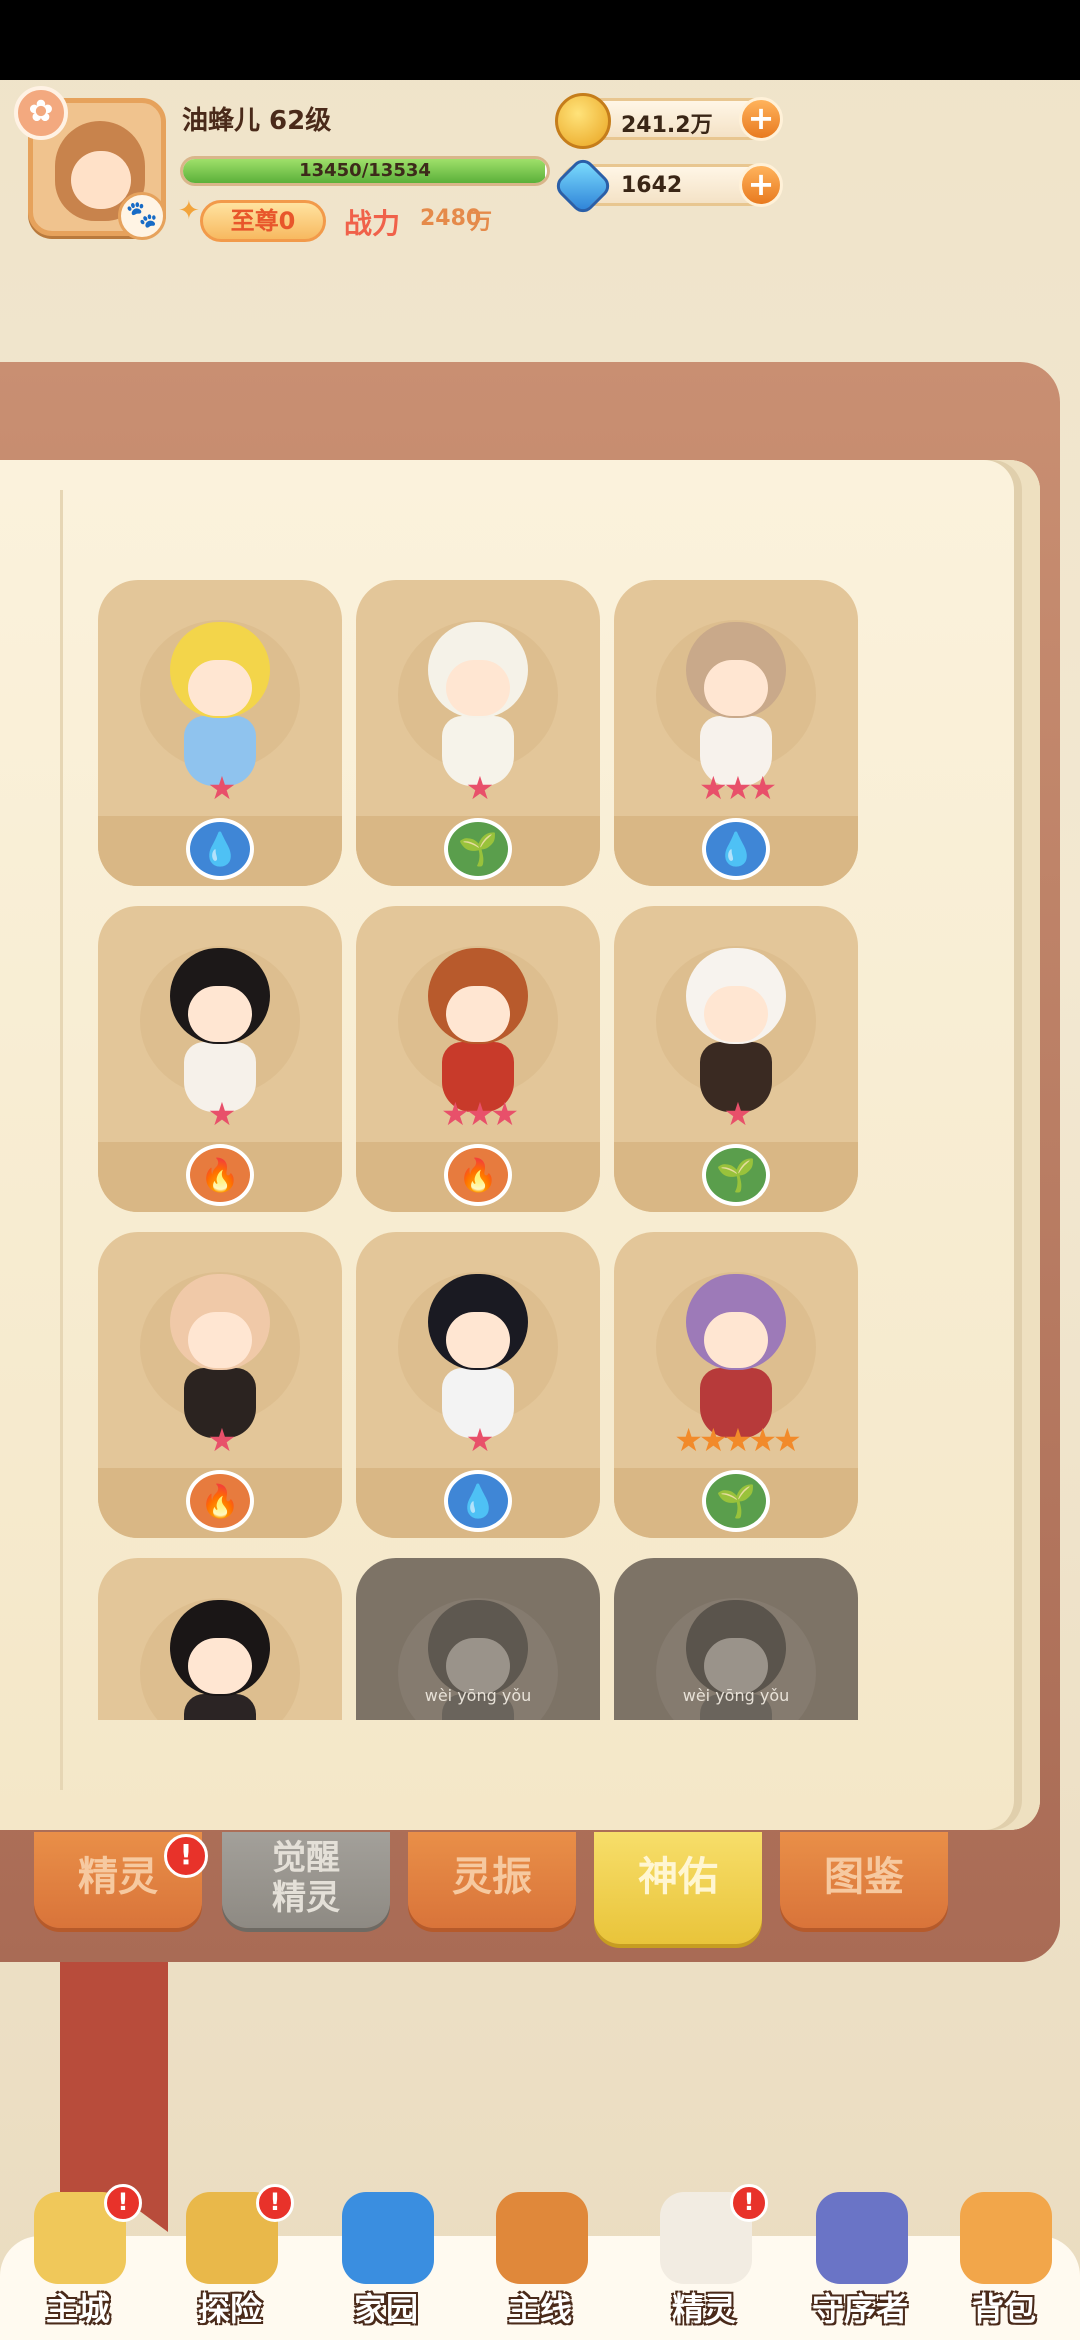 The width and height of the screenshot is (1080, 2340). What do you see at coordinates (703, 2309) in the screenshot?
I see `nav-label: 精灵` at bounding box center [703, 2309].